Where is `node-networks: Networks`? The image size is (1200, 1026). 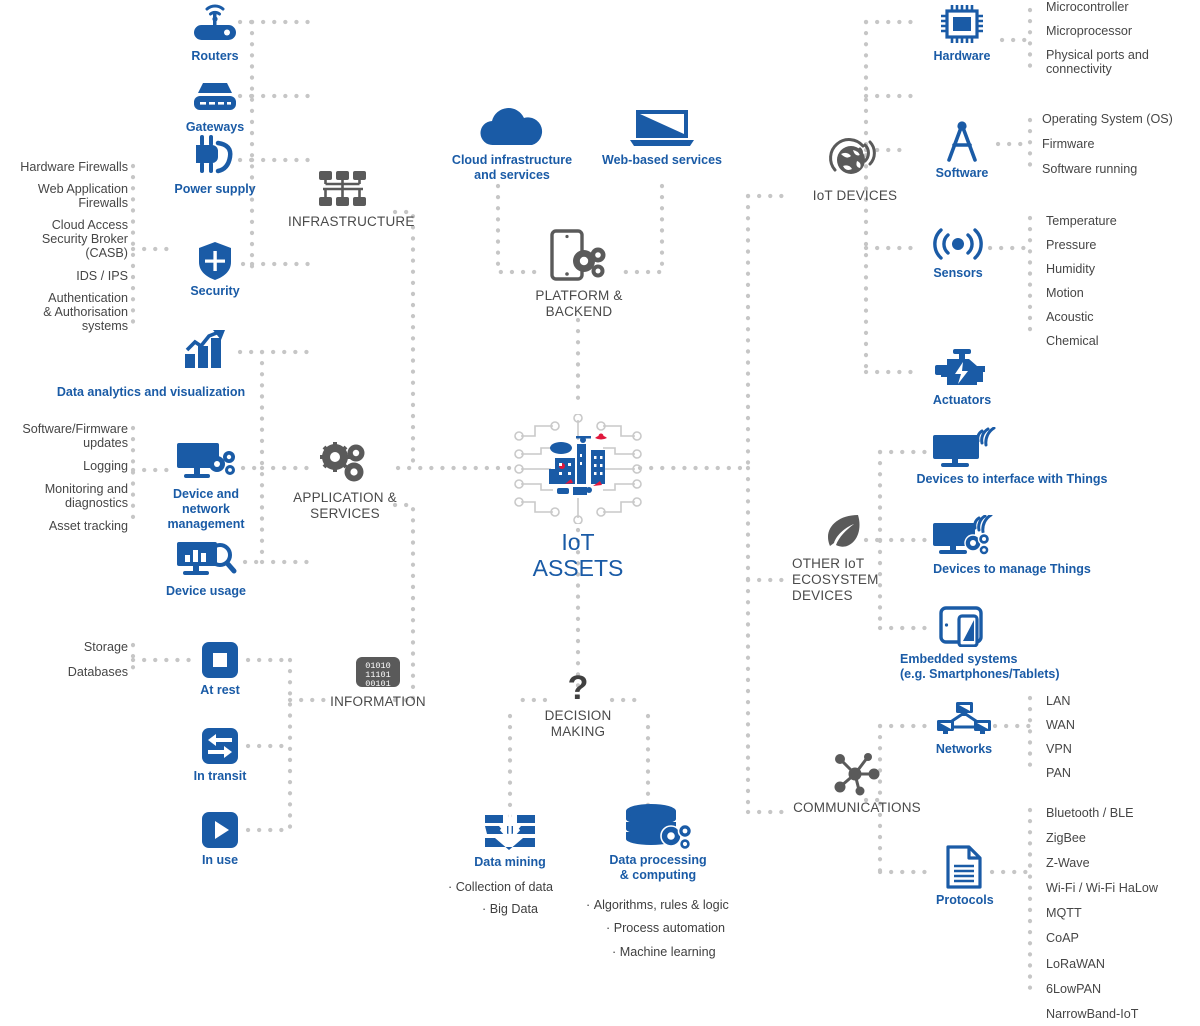
node-networks: Networks is located at coordinates (964, 728).